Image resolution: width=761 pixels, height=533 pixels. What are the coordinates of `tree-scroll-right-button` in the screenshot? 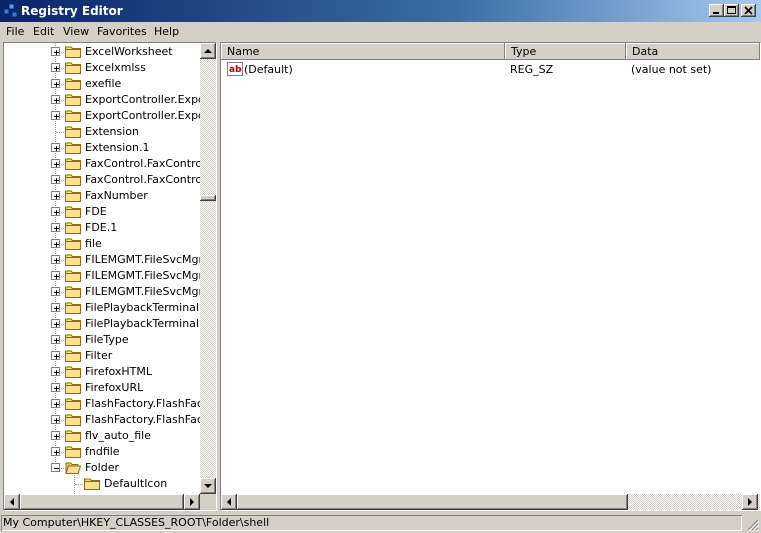 It's located at (192, 502).